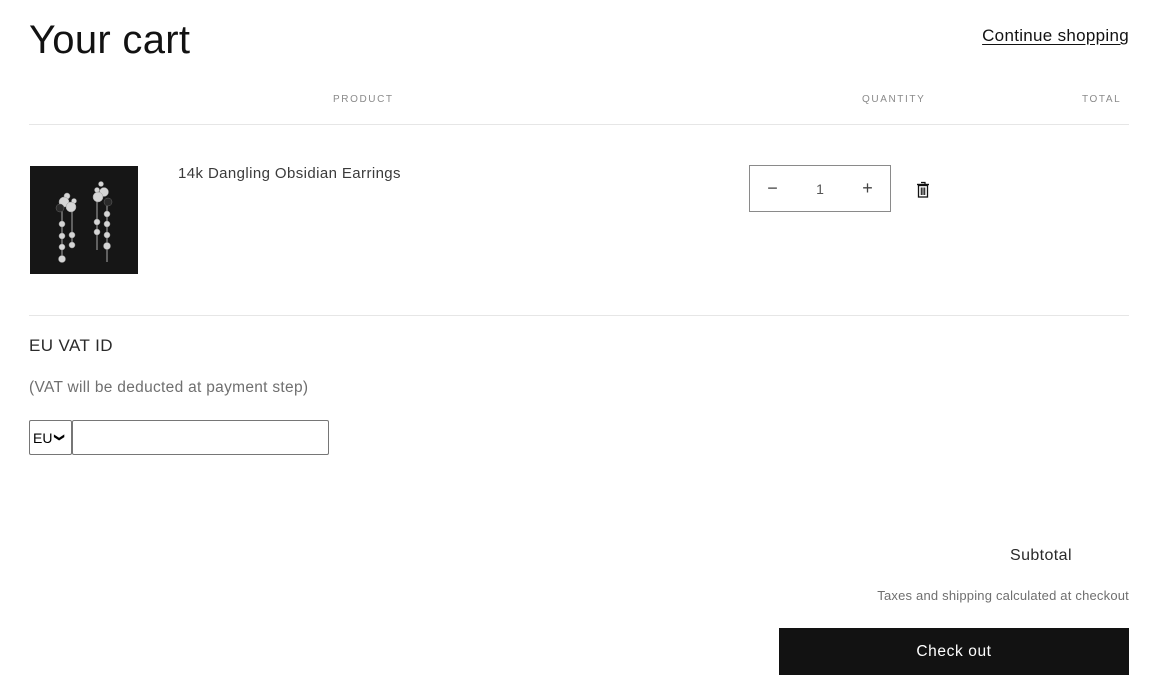 This screenshot has width=1162, height=697. I want to click on minus-icon: −, so click(772, 188).